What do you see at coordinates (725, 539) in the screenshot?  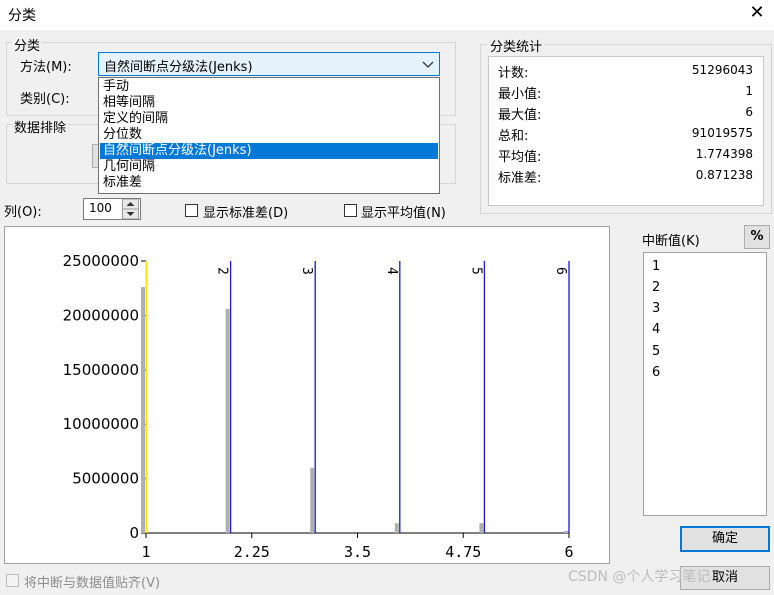 I see `ok-button: 确定` at bounding box center [725, 539].